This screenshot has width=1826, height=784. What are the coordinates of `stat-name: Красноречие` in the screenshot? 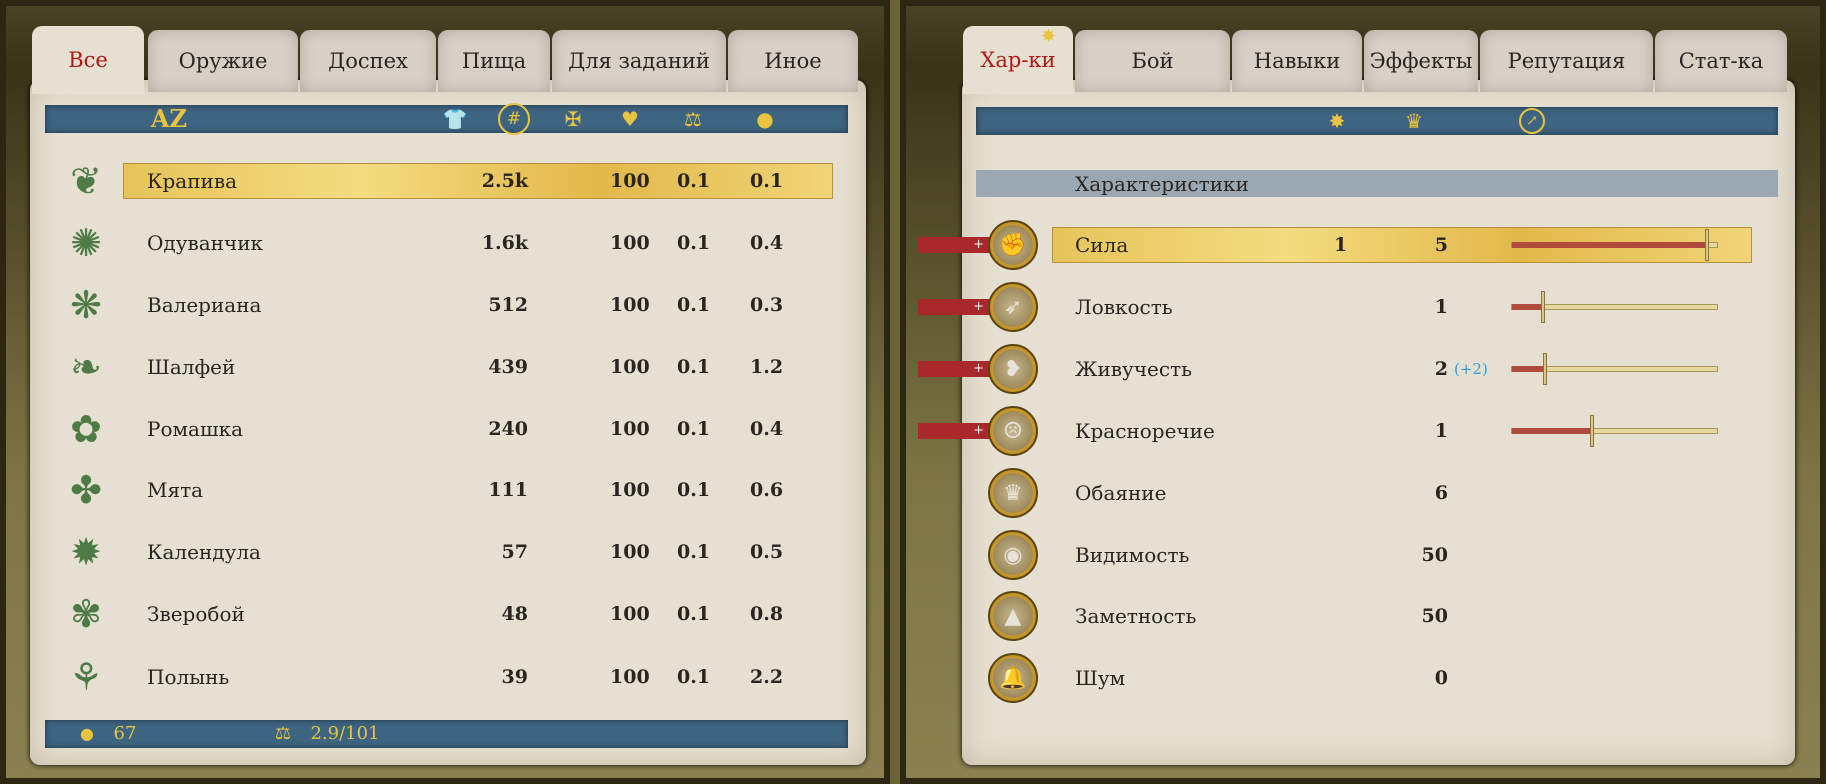 It's located at (1145, 431).